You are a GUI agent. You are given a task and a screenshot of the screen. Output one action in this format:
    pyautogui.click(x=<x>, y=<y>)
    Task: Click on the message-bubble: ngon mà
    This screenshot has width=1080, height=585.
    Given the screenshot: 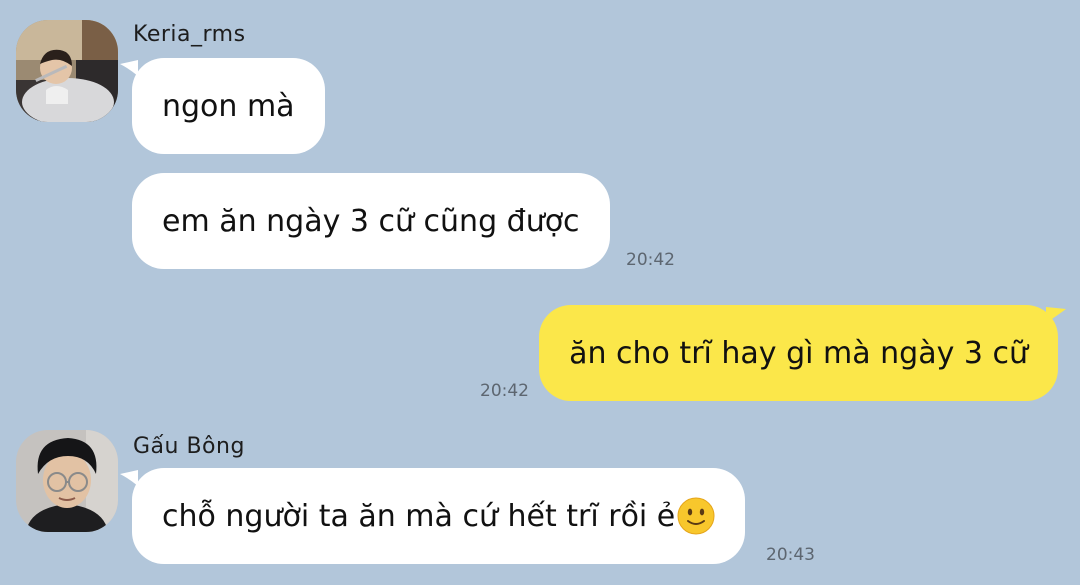 What is the action you would take?
    pyautogui.click(x=228, y=106)
    